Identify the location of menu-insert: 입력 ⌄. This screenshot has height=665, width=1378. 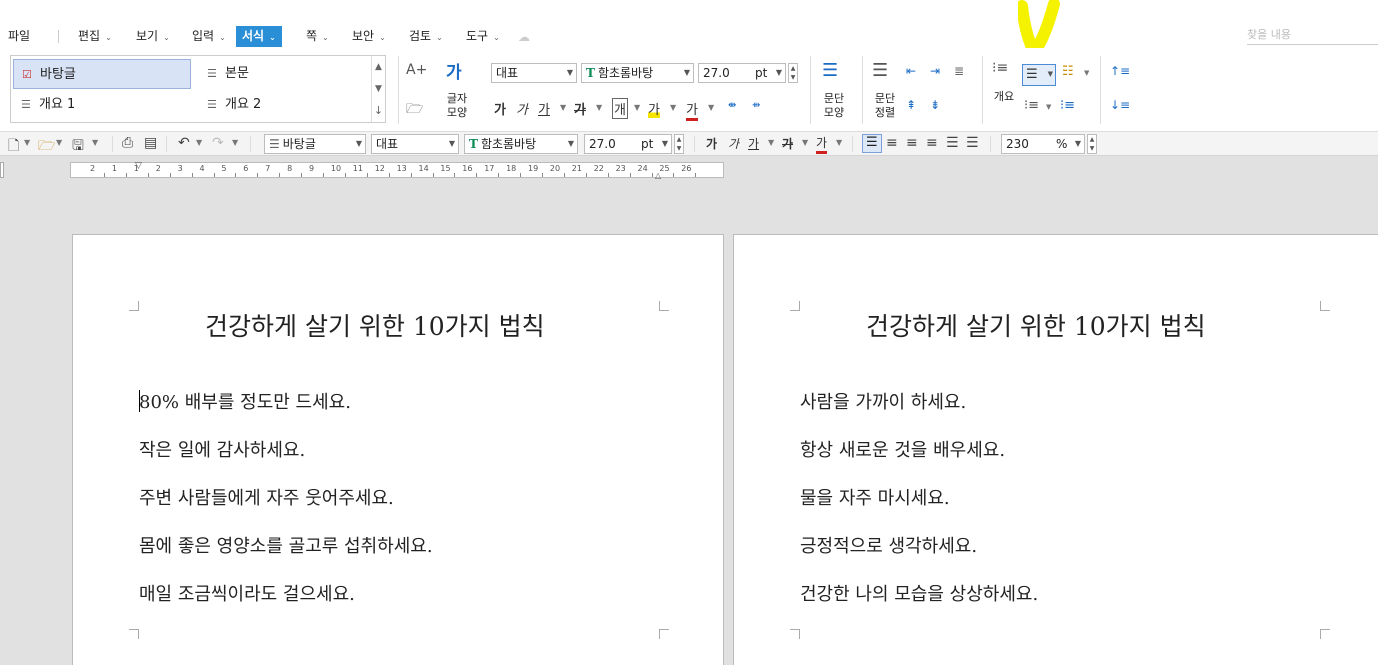
(209, 36).